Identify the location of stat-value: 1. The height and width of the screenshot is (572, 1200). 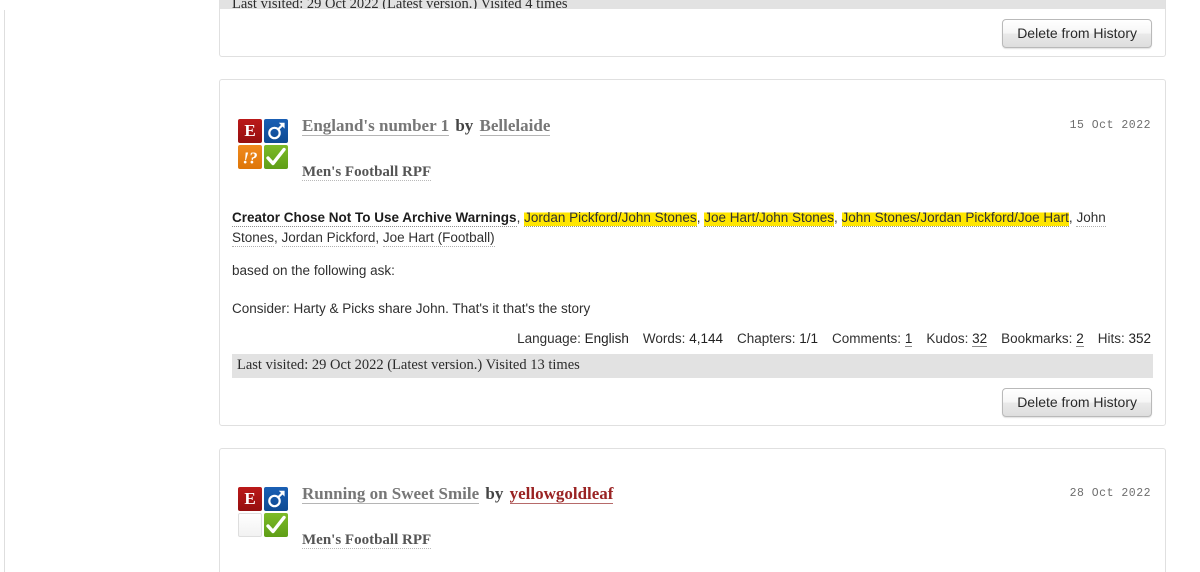
(908, 338).